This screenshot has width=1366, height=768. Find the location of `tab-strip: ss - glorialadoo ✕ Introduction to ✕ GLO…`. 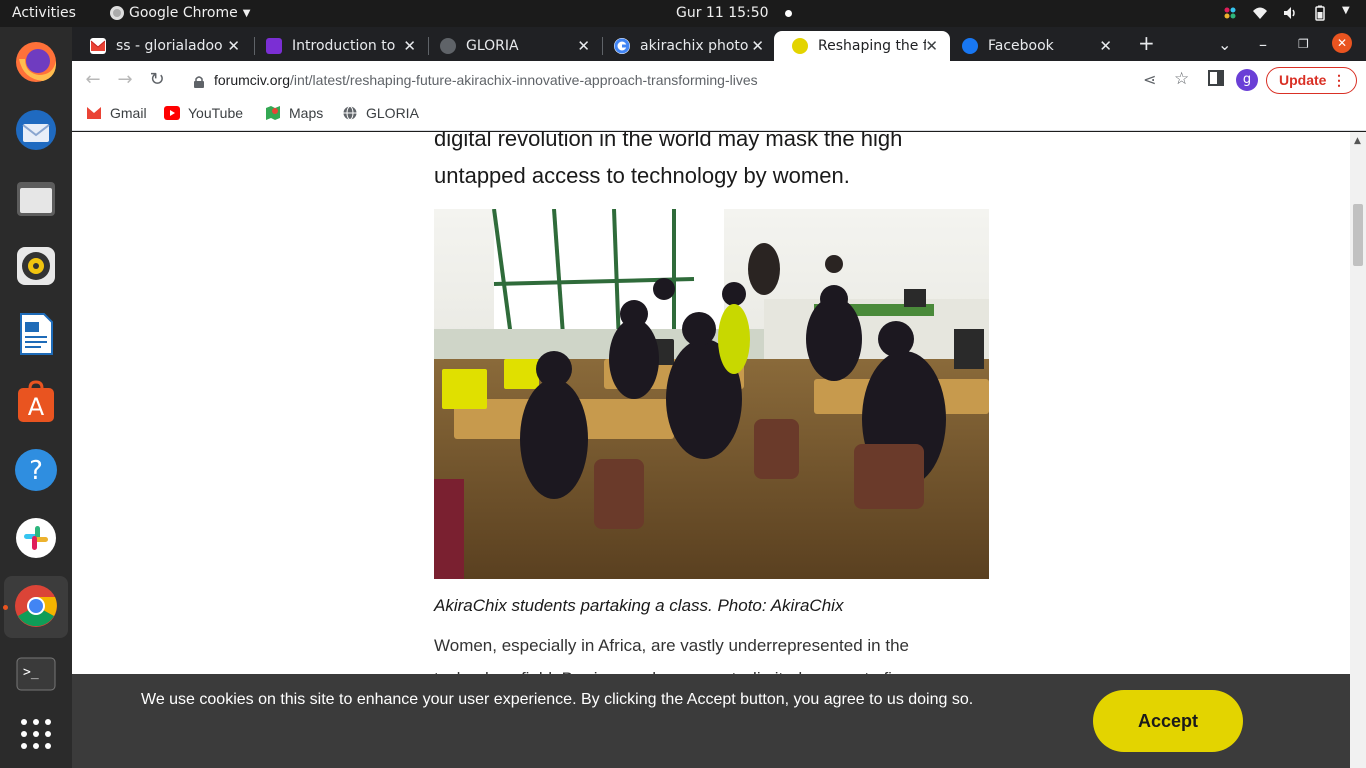

tab-strip: ss - glorialadoo ✕ Introduction to ✕ GLO… is located at coordinates (719, 44).